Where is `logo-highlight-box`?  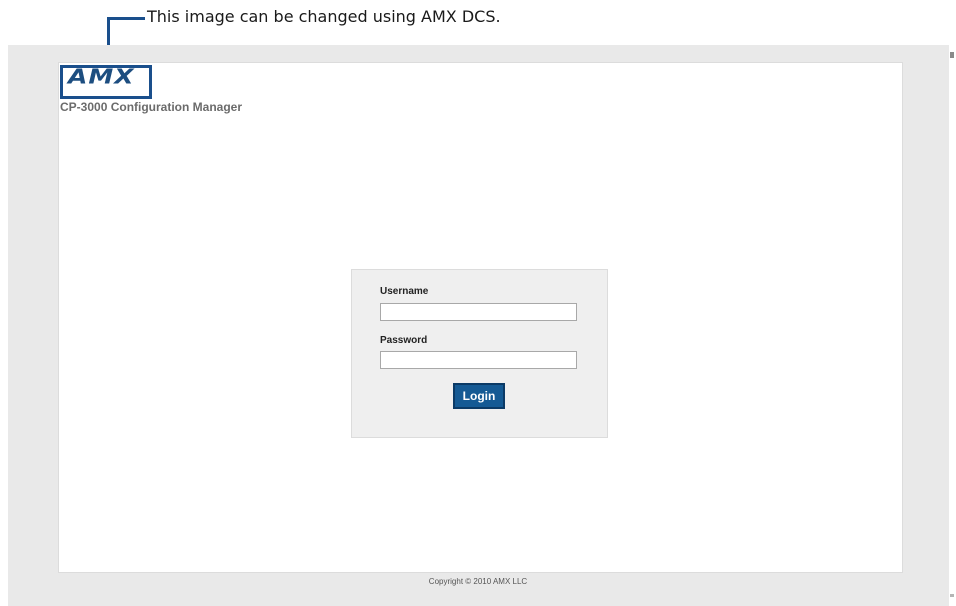
logo-highlight-box is located at coordinates (106, 82).